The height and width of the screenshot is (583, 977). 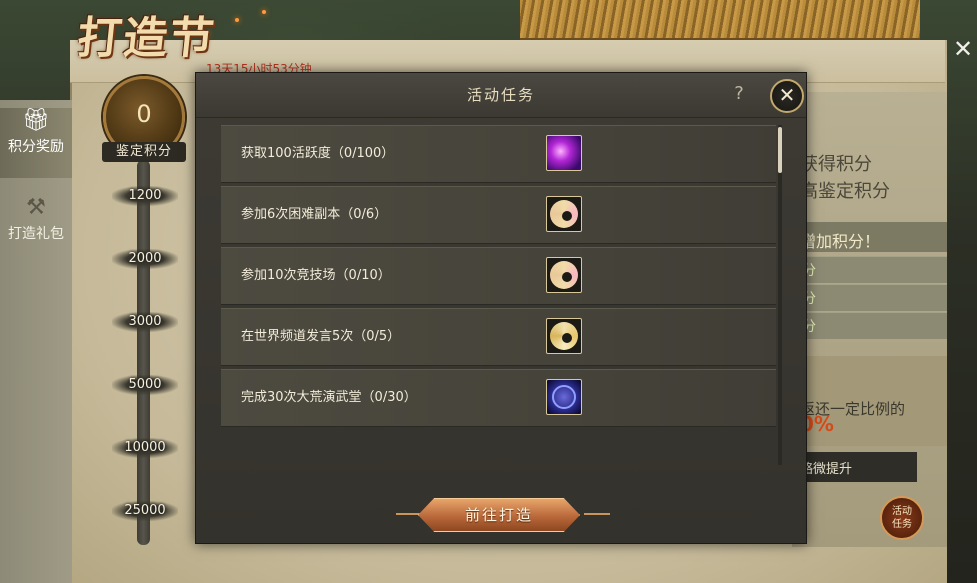 I want to click on side-item-label: 打造礼包, so click(x=36, y=234).